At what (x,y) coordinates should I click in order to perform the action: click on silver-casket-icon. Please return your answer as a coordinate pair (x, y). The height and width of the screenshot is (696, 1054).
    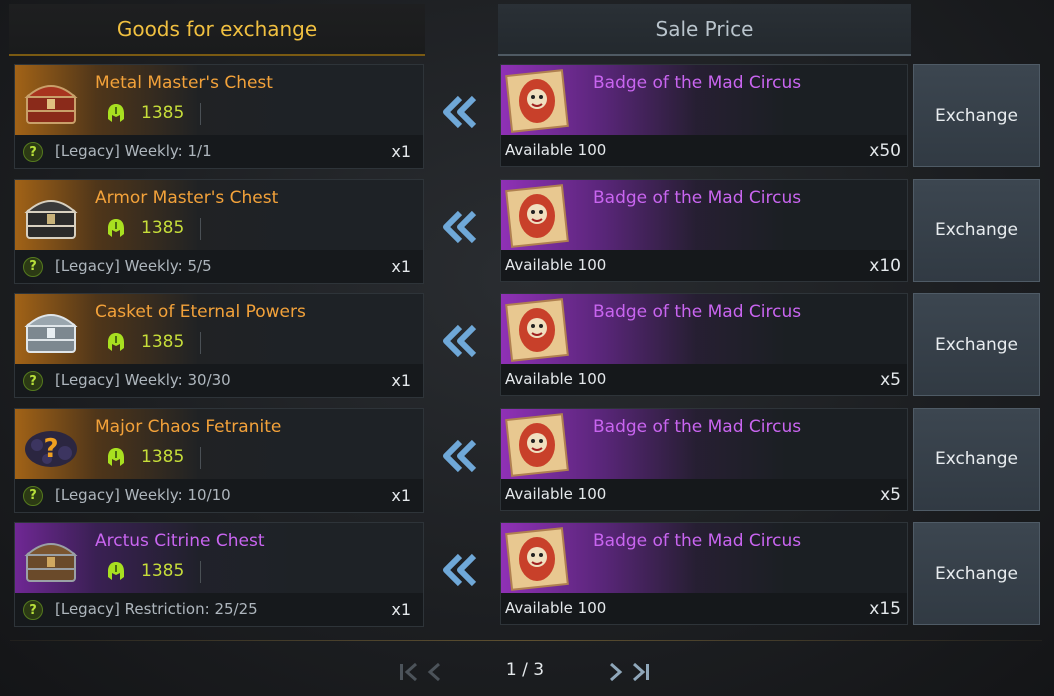
    Looking at the image, I should click on (51, 330).